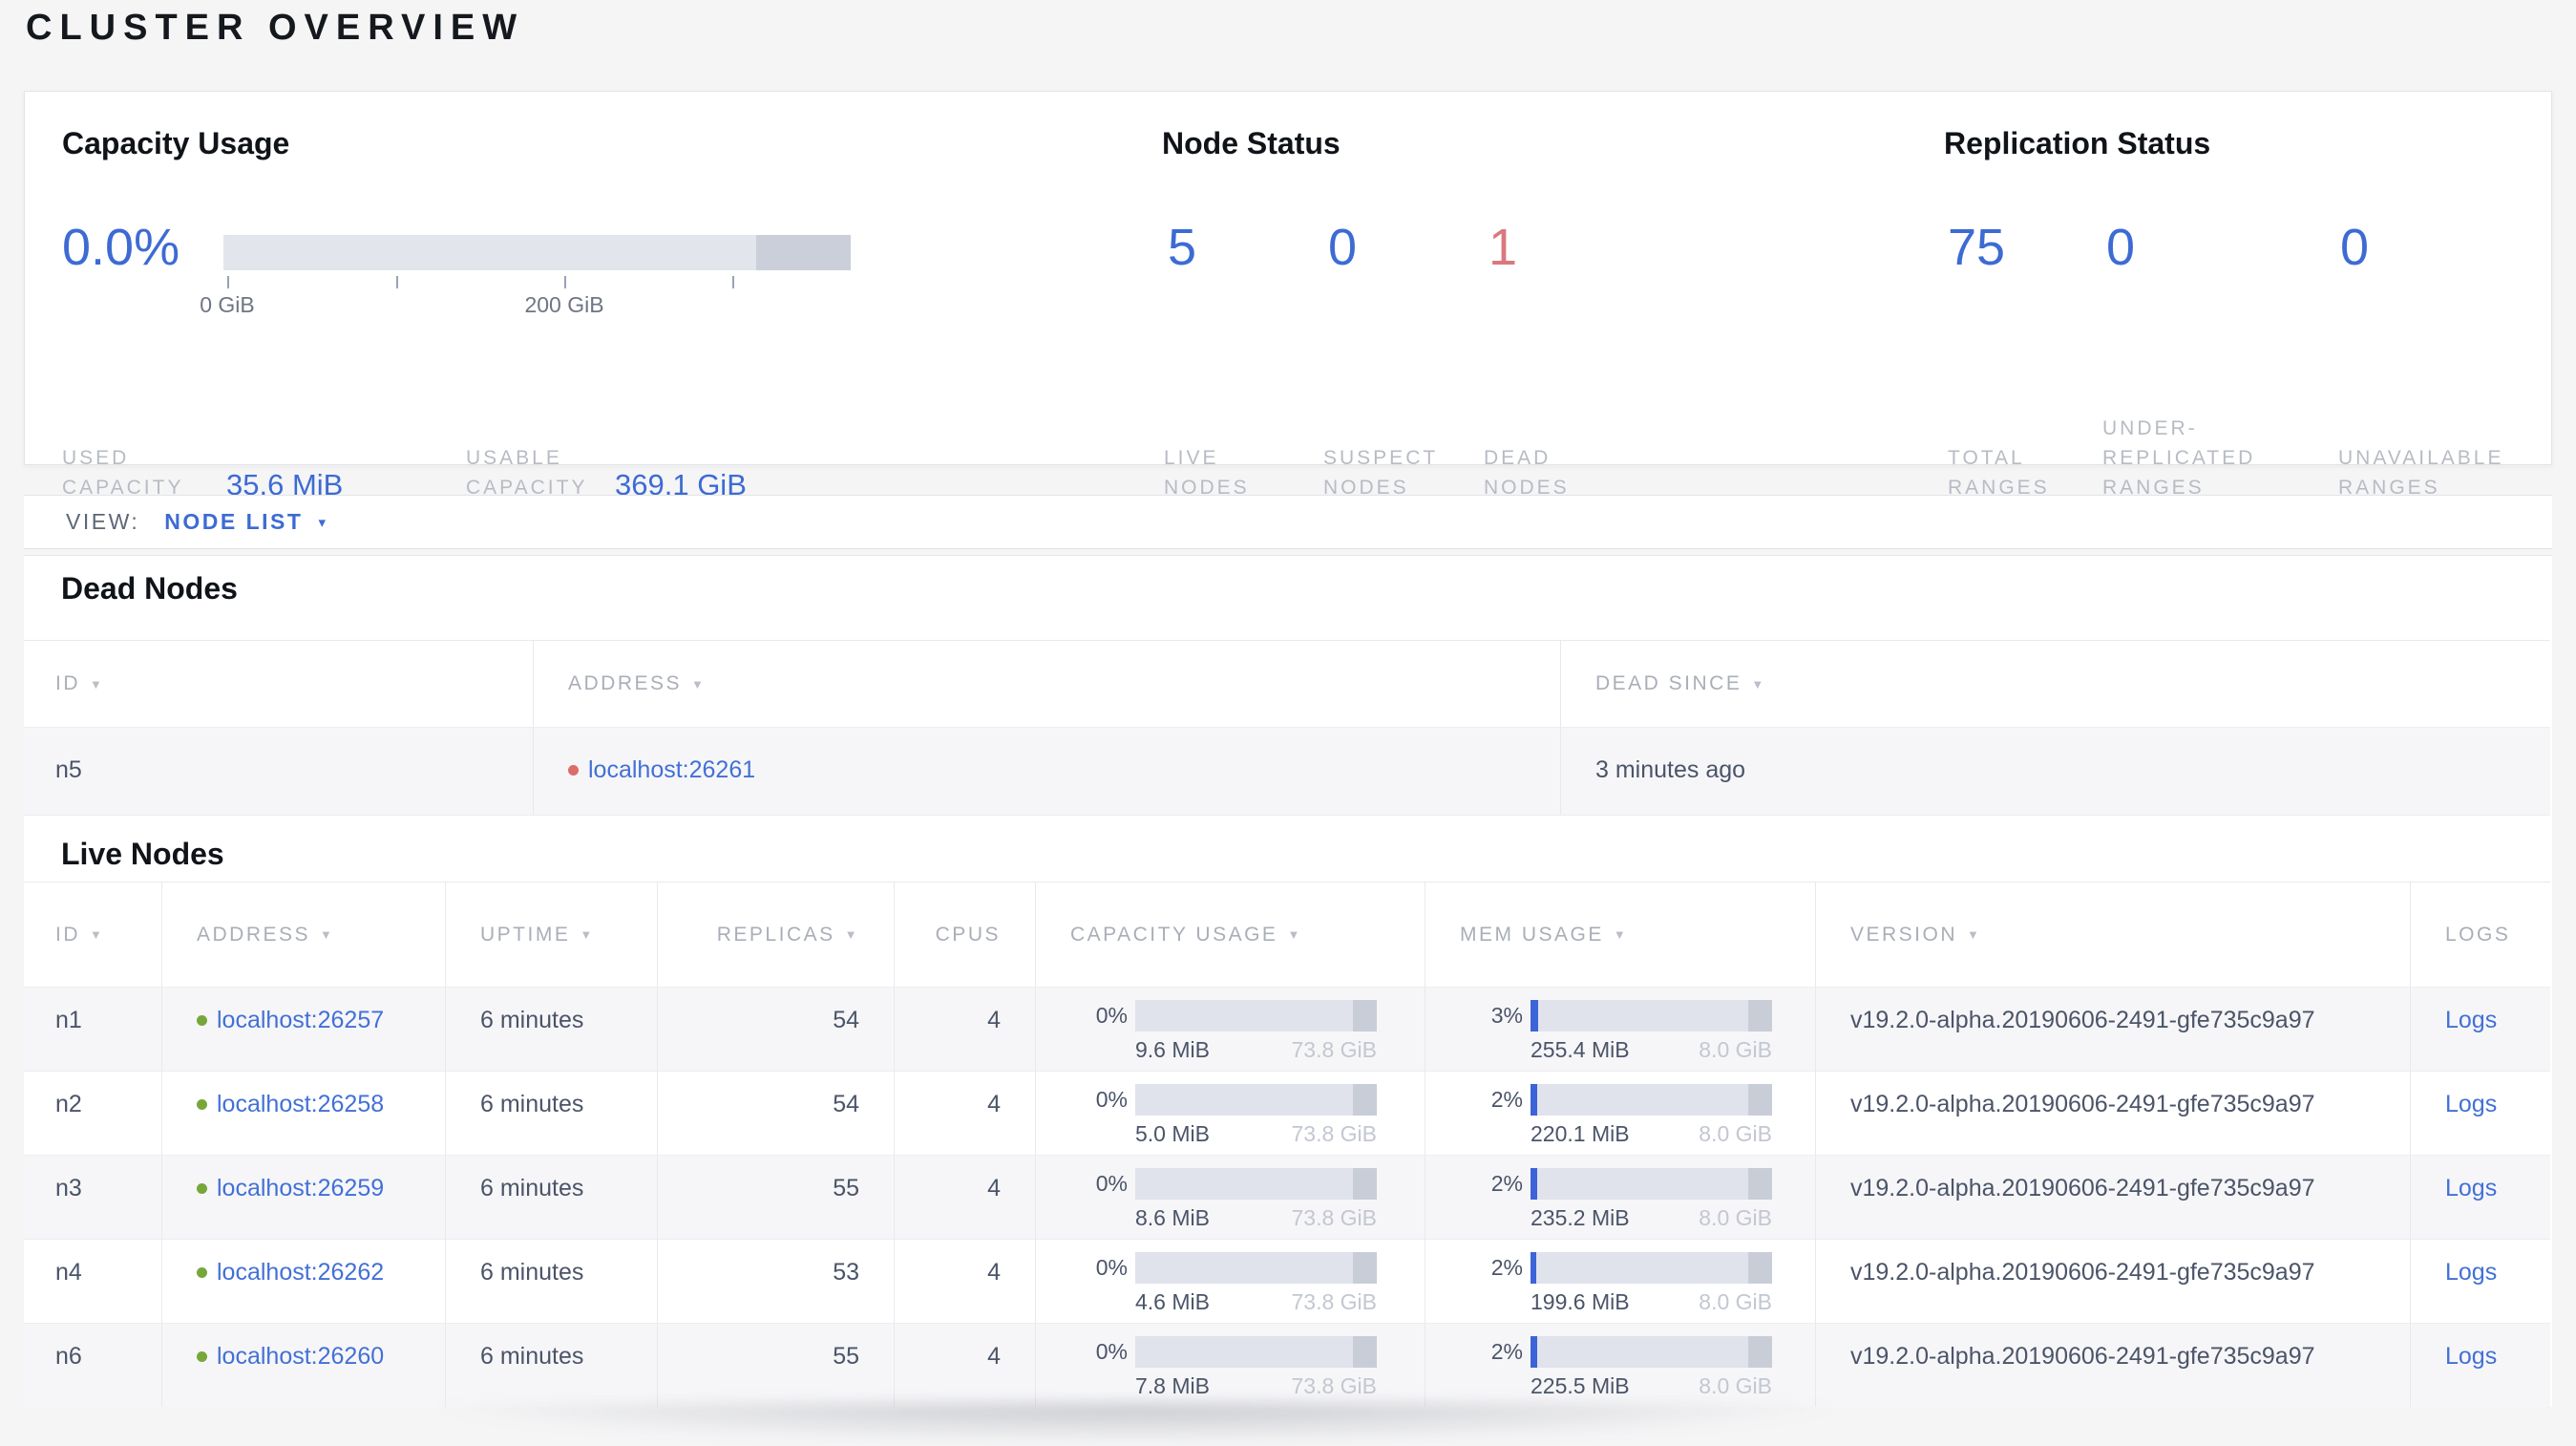 This screenshot has width=2576, height=1446. Describe the element at coordinates (68, 1272) in the screenshot. I see `node-id-cell: n4` at that location.